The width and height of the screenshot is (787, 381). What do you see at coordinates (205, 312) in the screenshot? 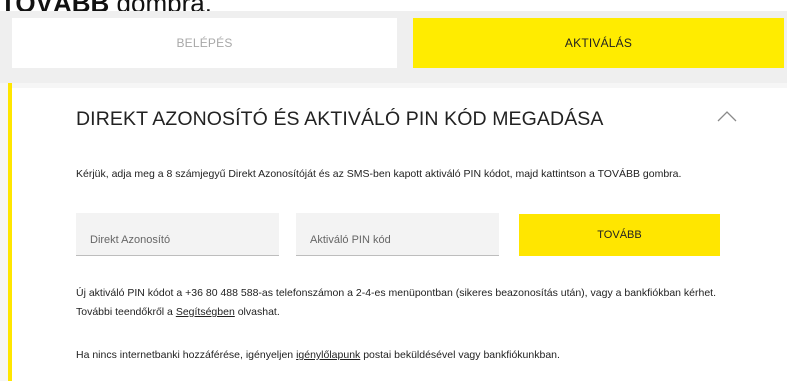
I see `help-link: Segítségben` at bounding box center [205, 312].